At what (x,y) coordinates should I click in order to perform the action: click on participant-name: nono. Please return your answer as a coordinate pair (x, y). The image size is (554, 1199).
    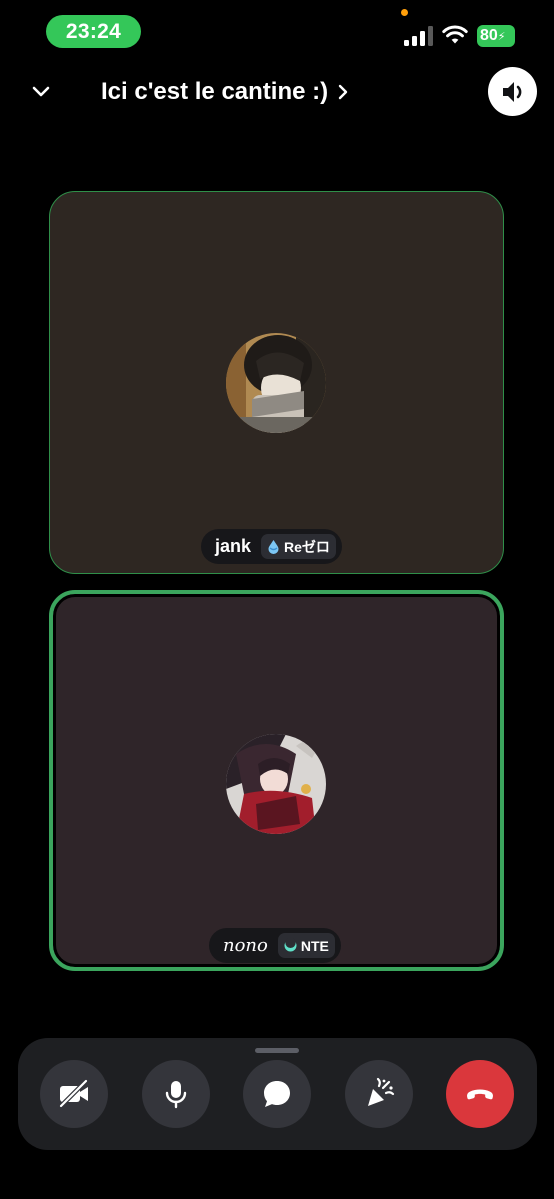
    Looking at the image, I should click on (245, 945).